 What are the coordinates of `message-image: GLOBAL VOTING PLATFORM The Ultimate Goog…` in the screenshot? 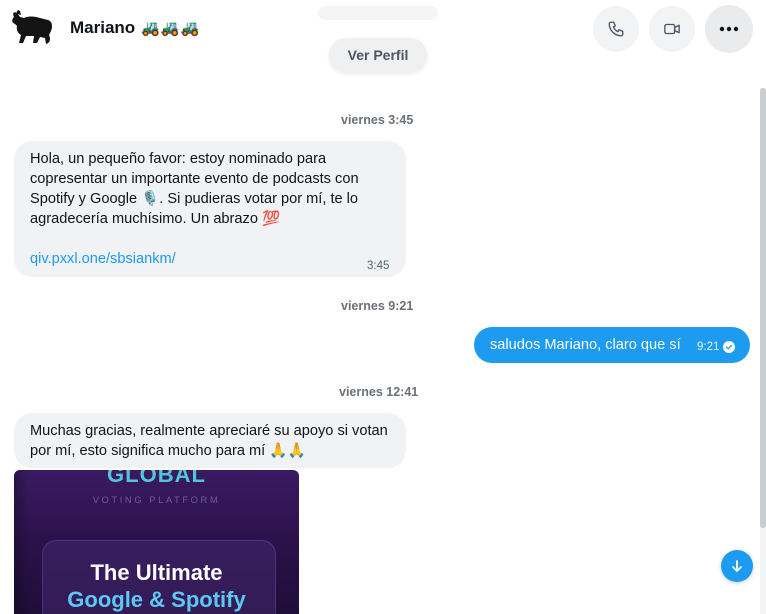 It's located at (156, 542).